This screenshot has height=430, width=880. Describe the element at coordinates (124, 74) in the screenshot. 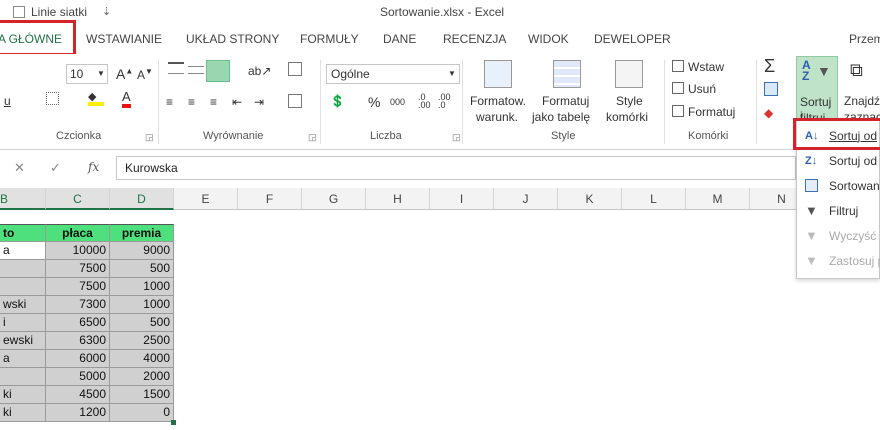

I see `grow-font-icon: A▲` at that location.